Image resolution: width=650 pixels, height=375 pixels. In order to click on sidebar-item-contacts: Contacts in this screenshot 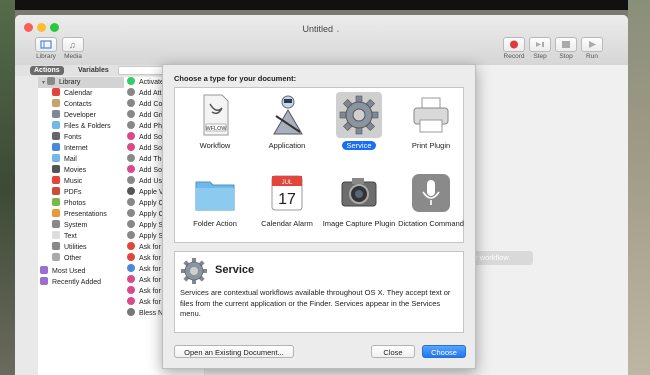, I will do `click(81, 104)`.